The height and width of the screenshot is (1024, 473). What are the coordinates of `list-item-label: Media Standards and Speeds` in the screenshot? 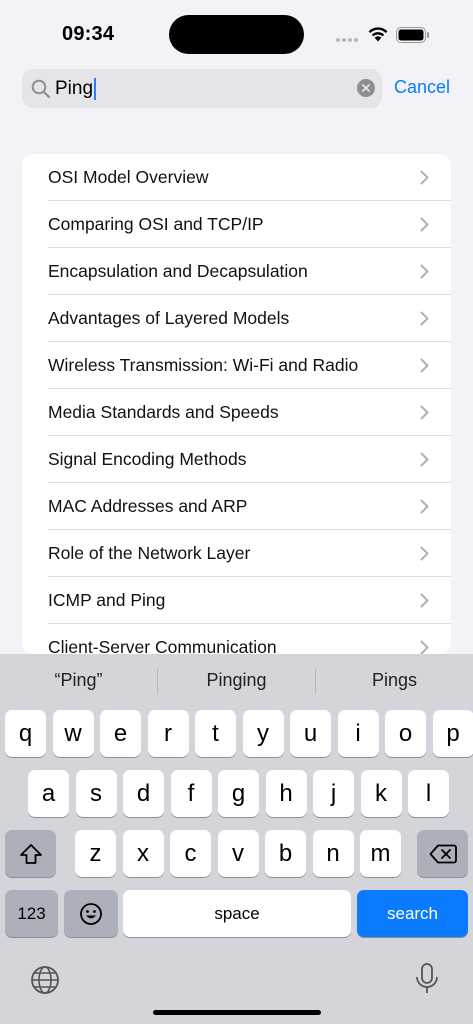 It's located at (163, 412).